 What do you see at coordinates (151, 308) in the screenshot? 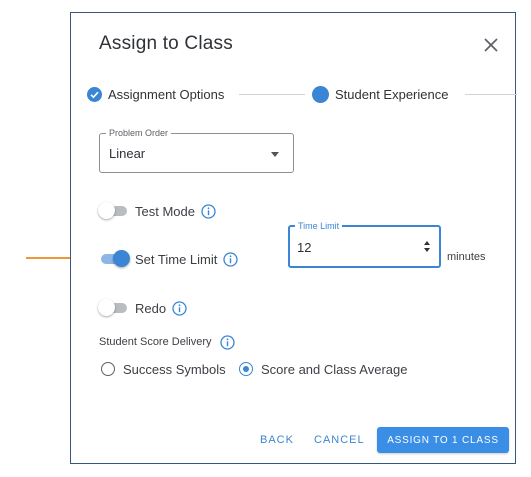
I see `redo-label: Redo` at bounding box center [151, 308].